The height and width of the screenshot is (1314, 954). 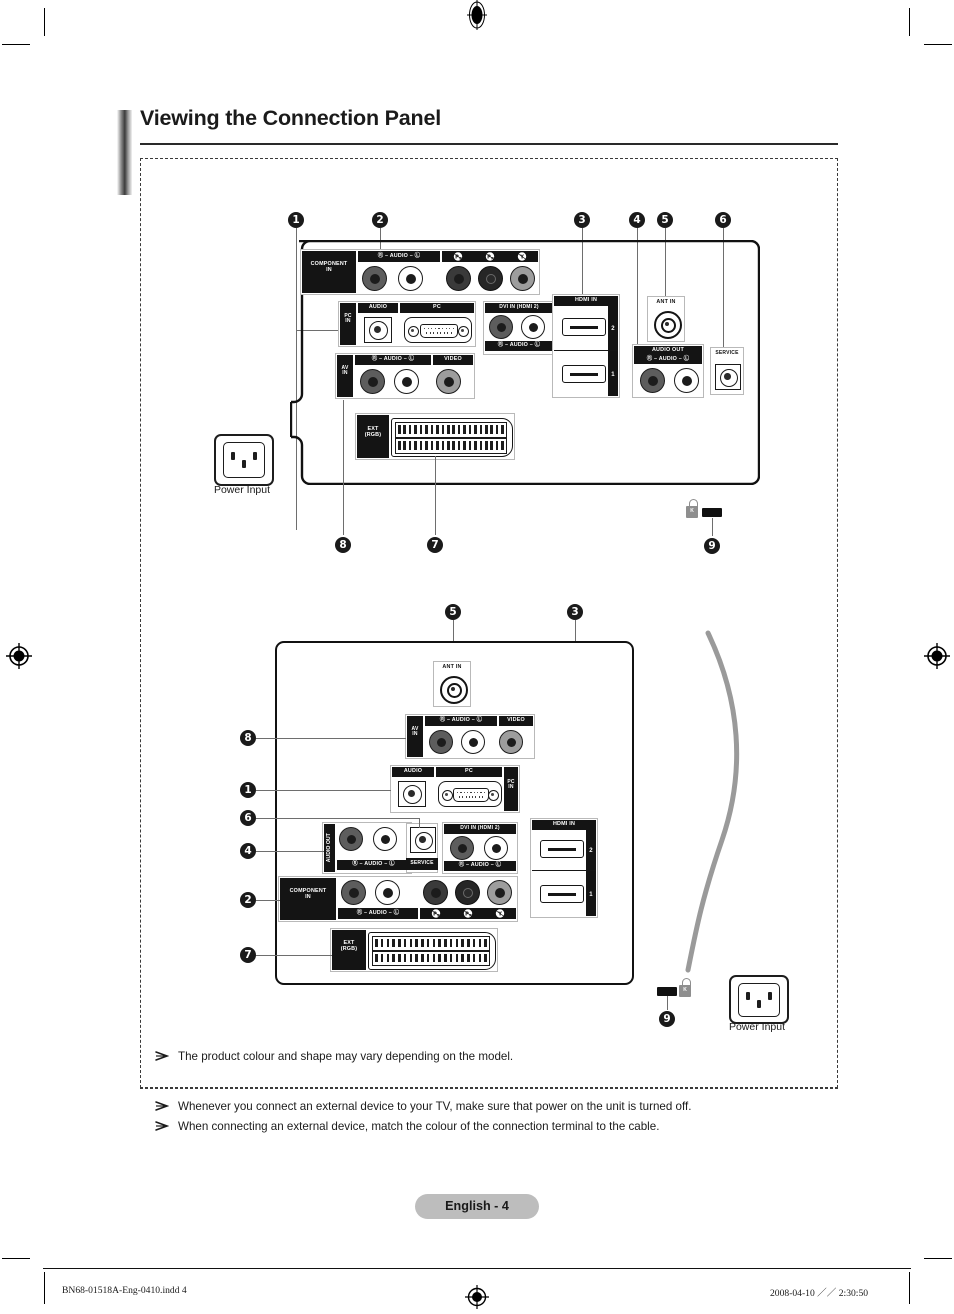 I want to click on callout-7-top: 7, so click(x=435, y=545).